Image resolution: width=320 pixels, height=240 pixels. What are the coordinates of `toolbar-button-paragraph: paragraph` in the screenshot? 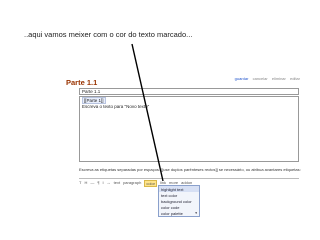 It's located at (132, 183).